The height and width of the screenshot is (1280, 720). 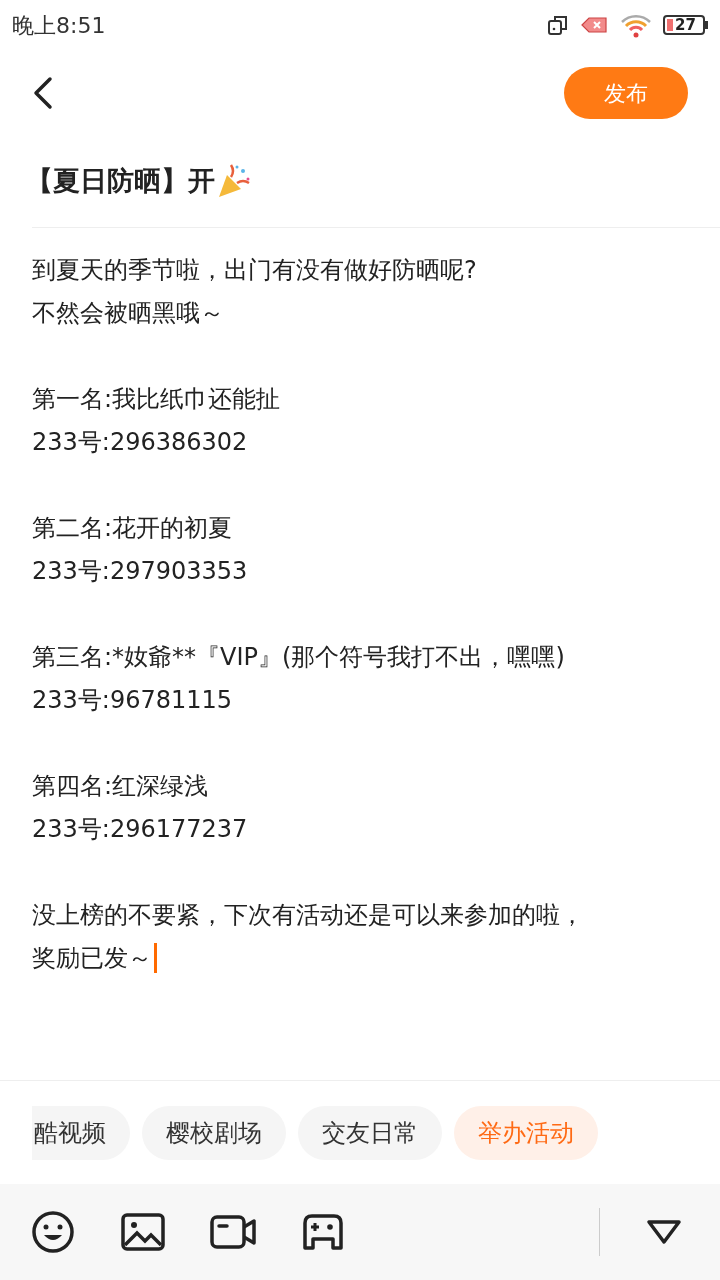 I want to click on post-title: 【夏日防晒】开, so click(x=120, y=181).